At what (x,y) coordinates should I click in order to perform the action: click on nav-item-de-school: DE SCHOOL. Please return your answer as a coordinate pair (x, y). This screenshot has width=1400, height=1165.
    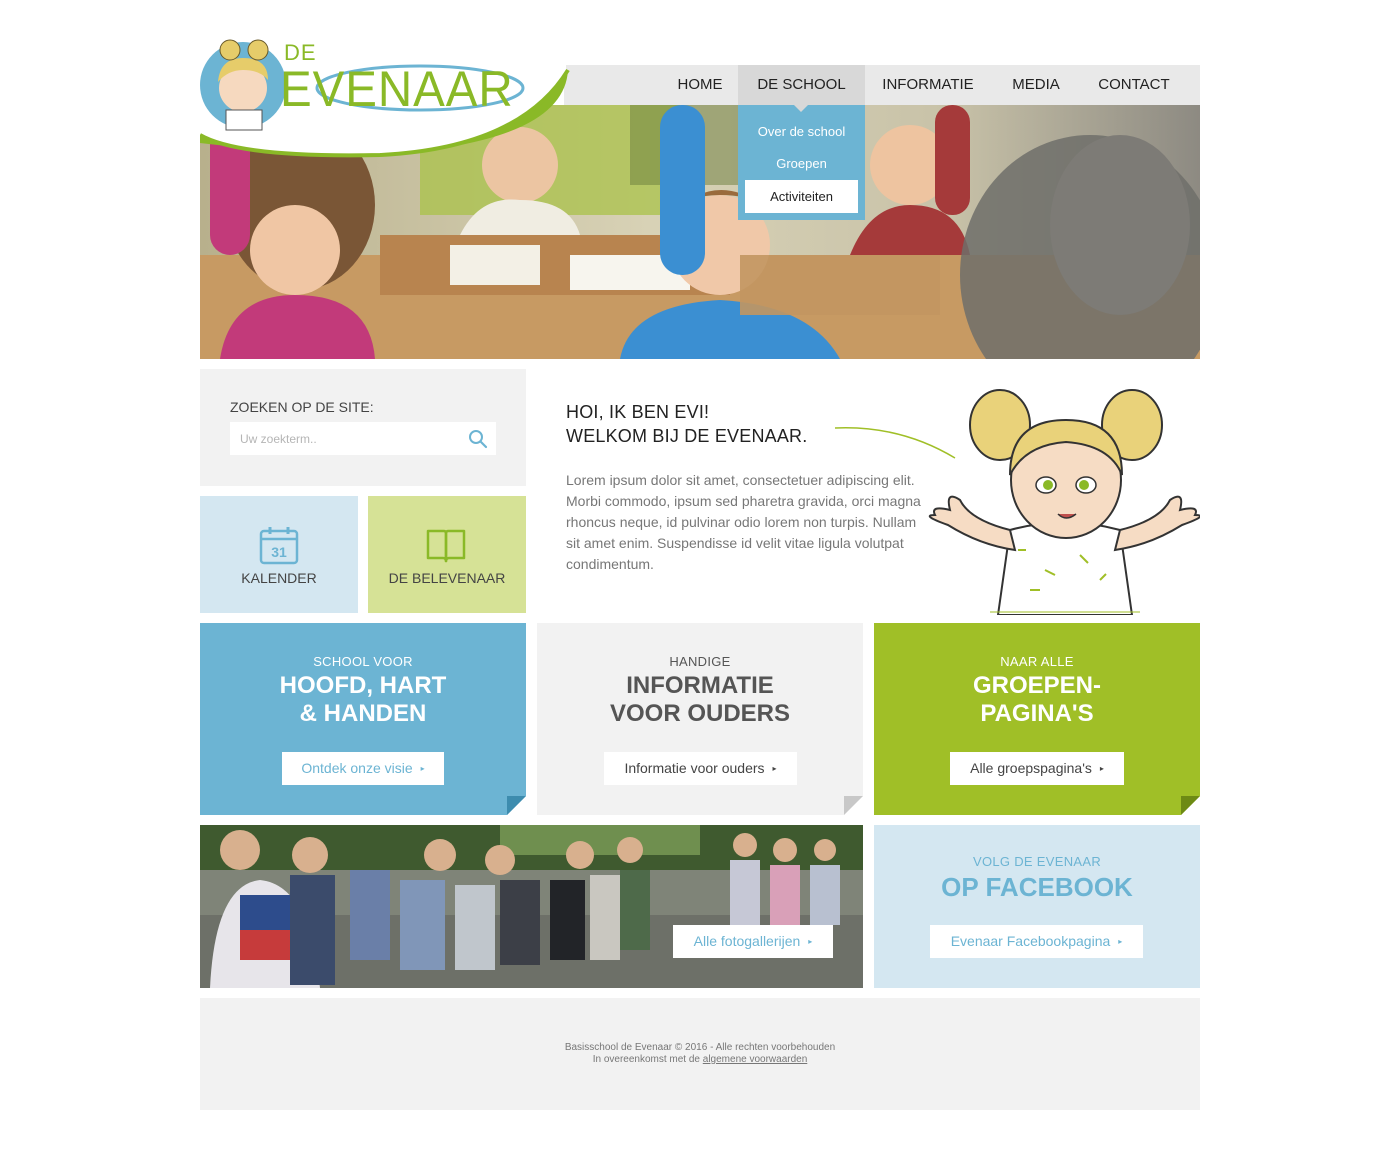
    Looking at the image, I should click on (801, 85).